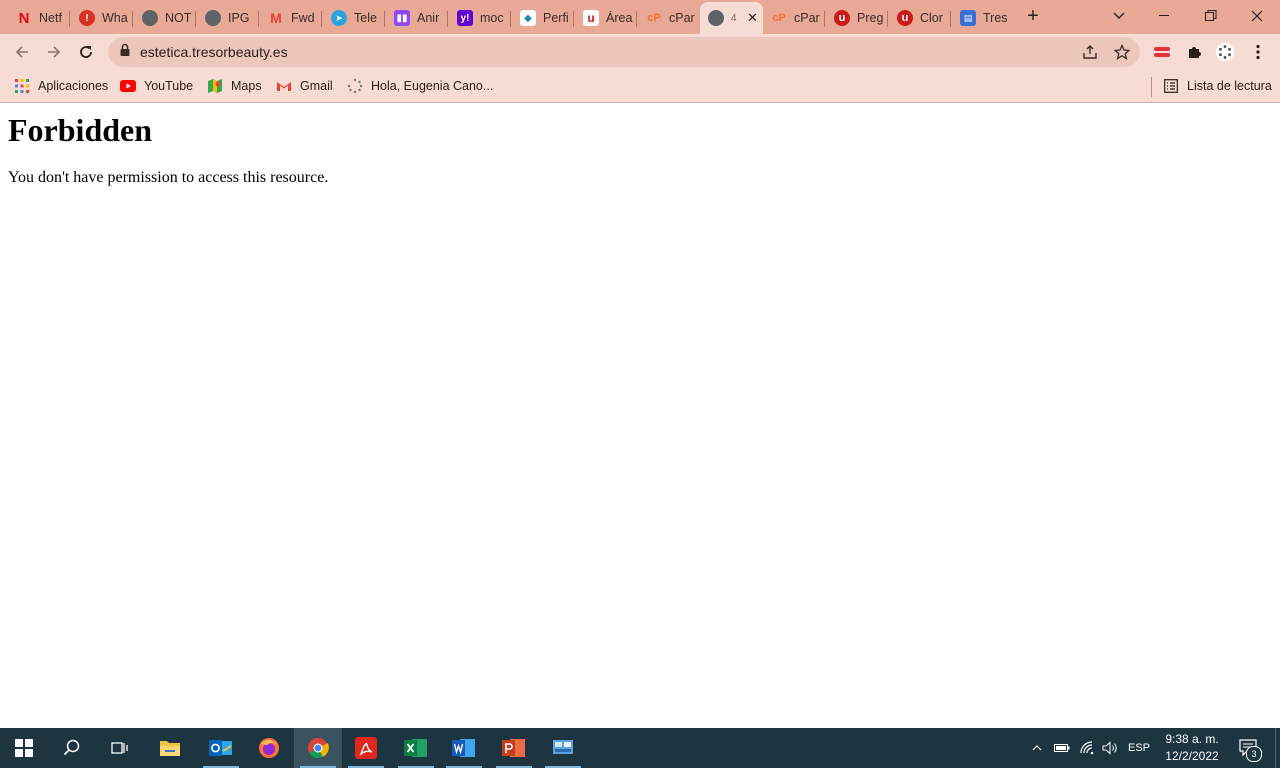 This screenshot has width=1280, height=768. I want to click on notification-count: 3, so click(1254, 754).